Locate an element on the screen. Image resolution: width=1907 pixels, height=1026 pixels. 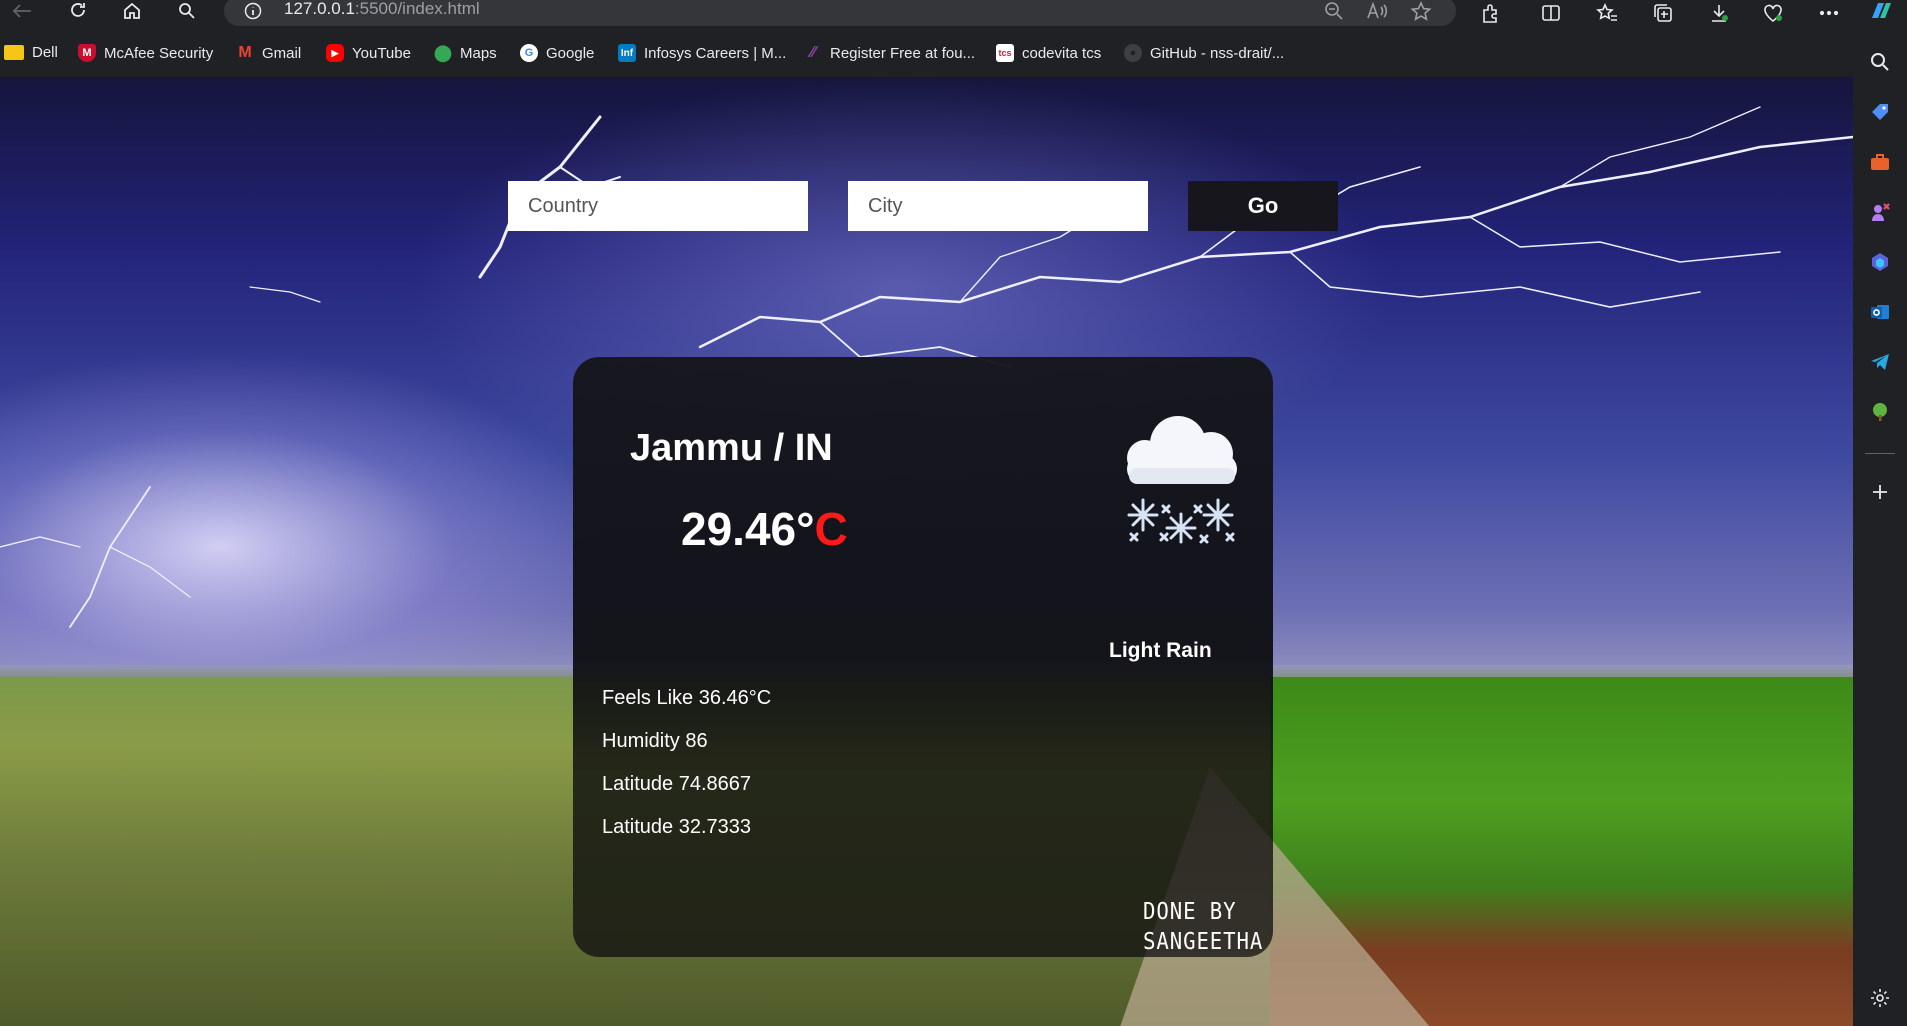
back-arrow-icon is located at coordinates (21, 11).